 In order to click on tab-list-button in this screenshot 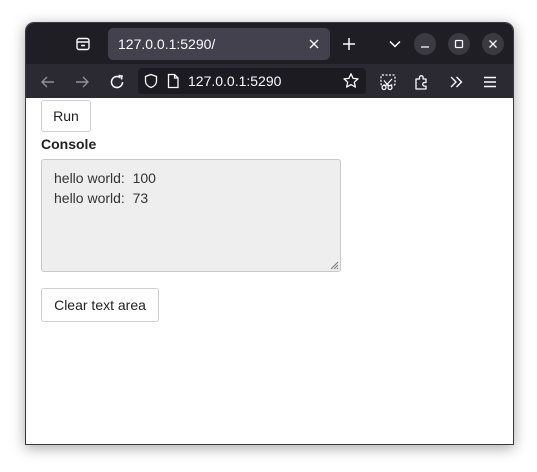, I will do `click(83, 44)`.